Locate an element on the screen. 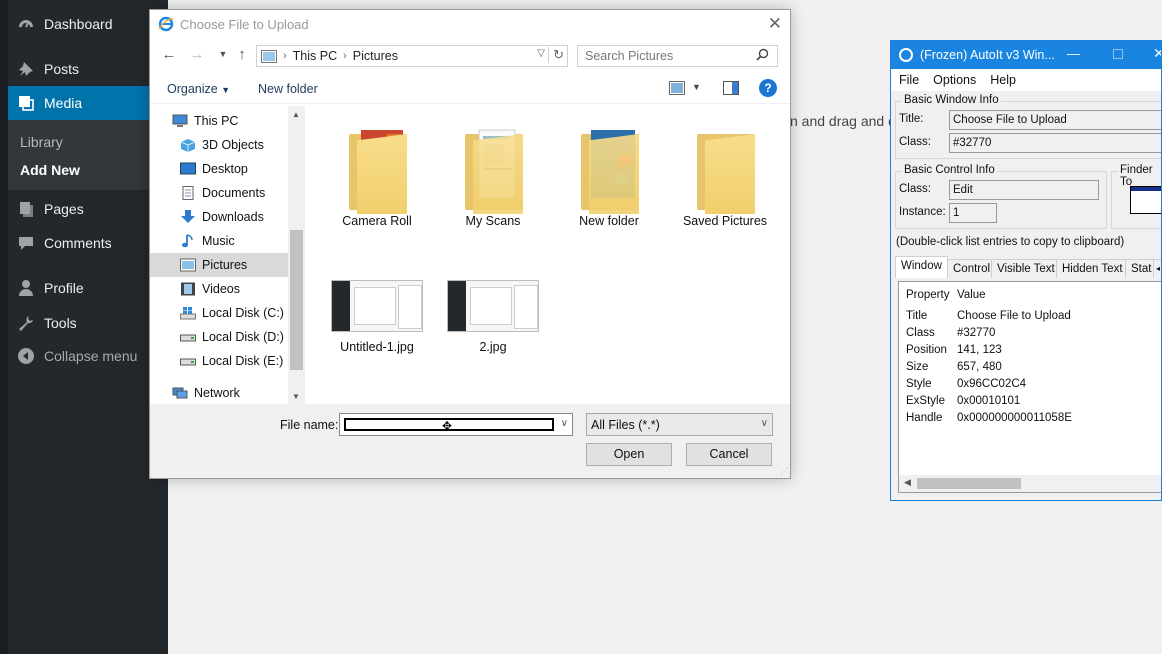 This screenshot has width=1162, height=654. change-view-icon is located at coordinates (677, 88).